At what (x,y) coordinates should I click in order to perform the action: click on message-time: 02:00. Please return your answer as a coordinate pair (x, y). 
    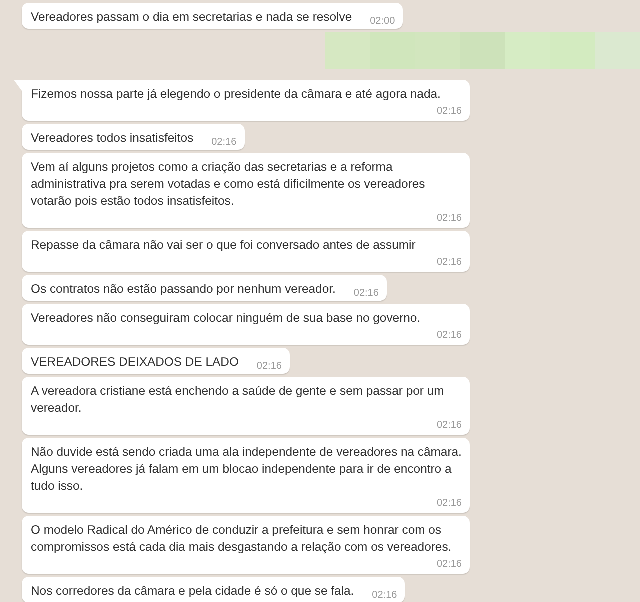
    Looking at the image, I should click on (383, 22).